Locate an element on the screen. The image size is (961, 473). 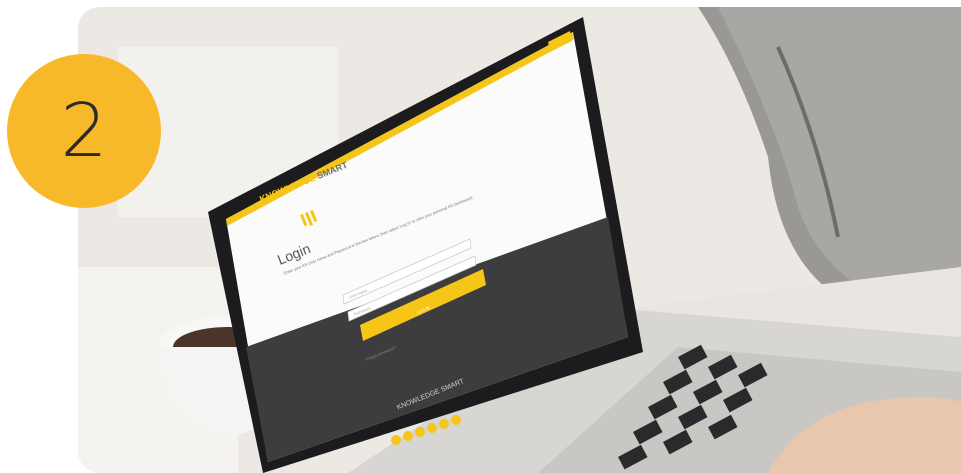
footer-brand-line1: KNOWLEDGE is located at coordinates (418, 399).